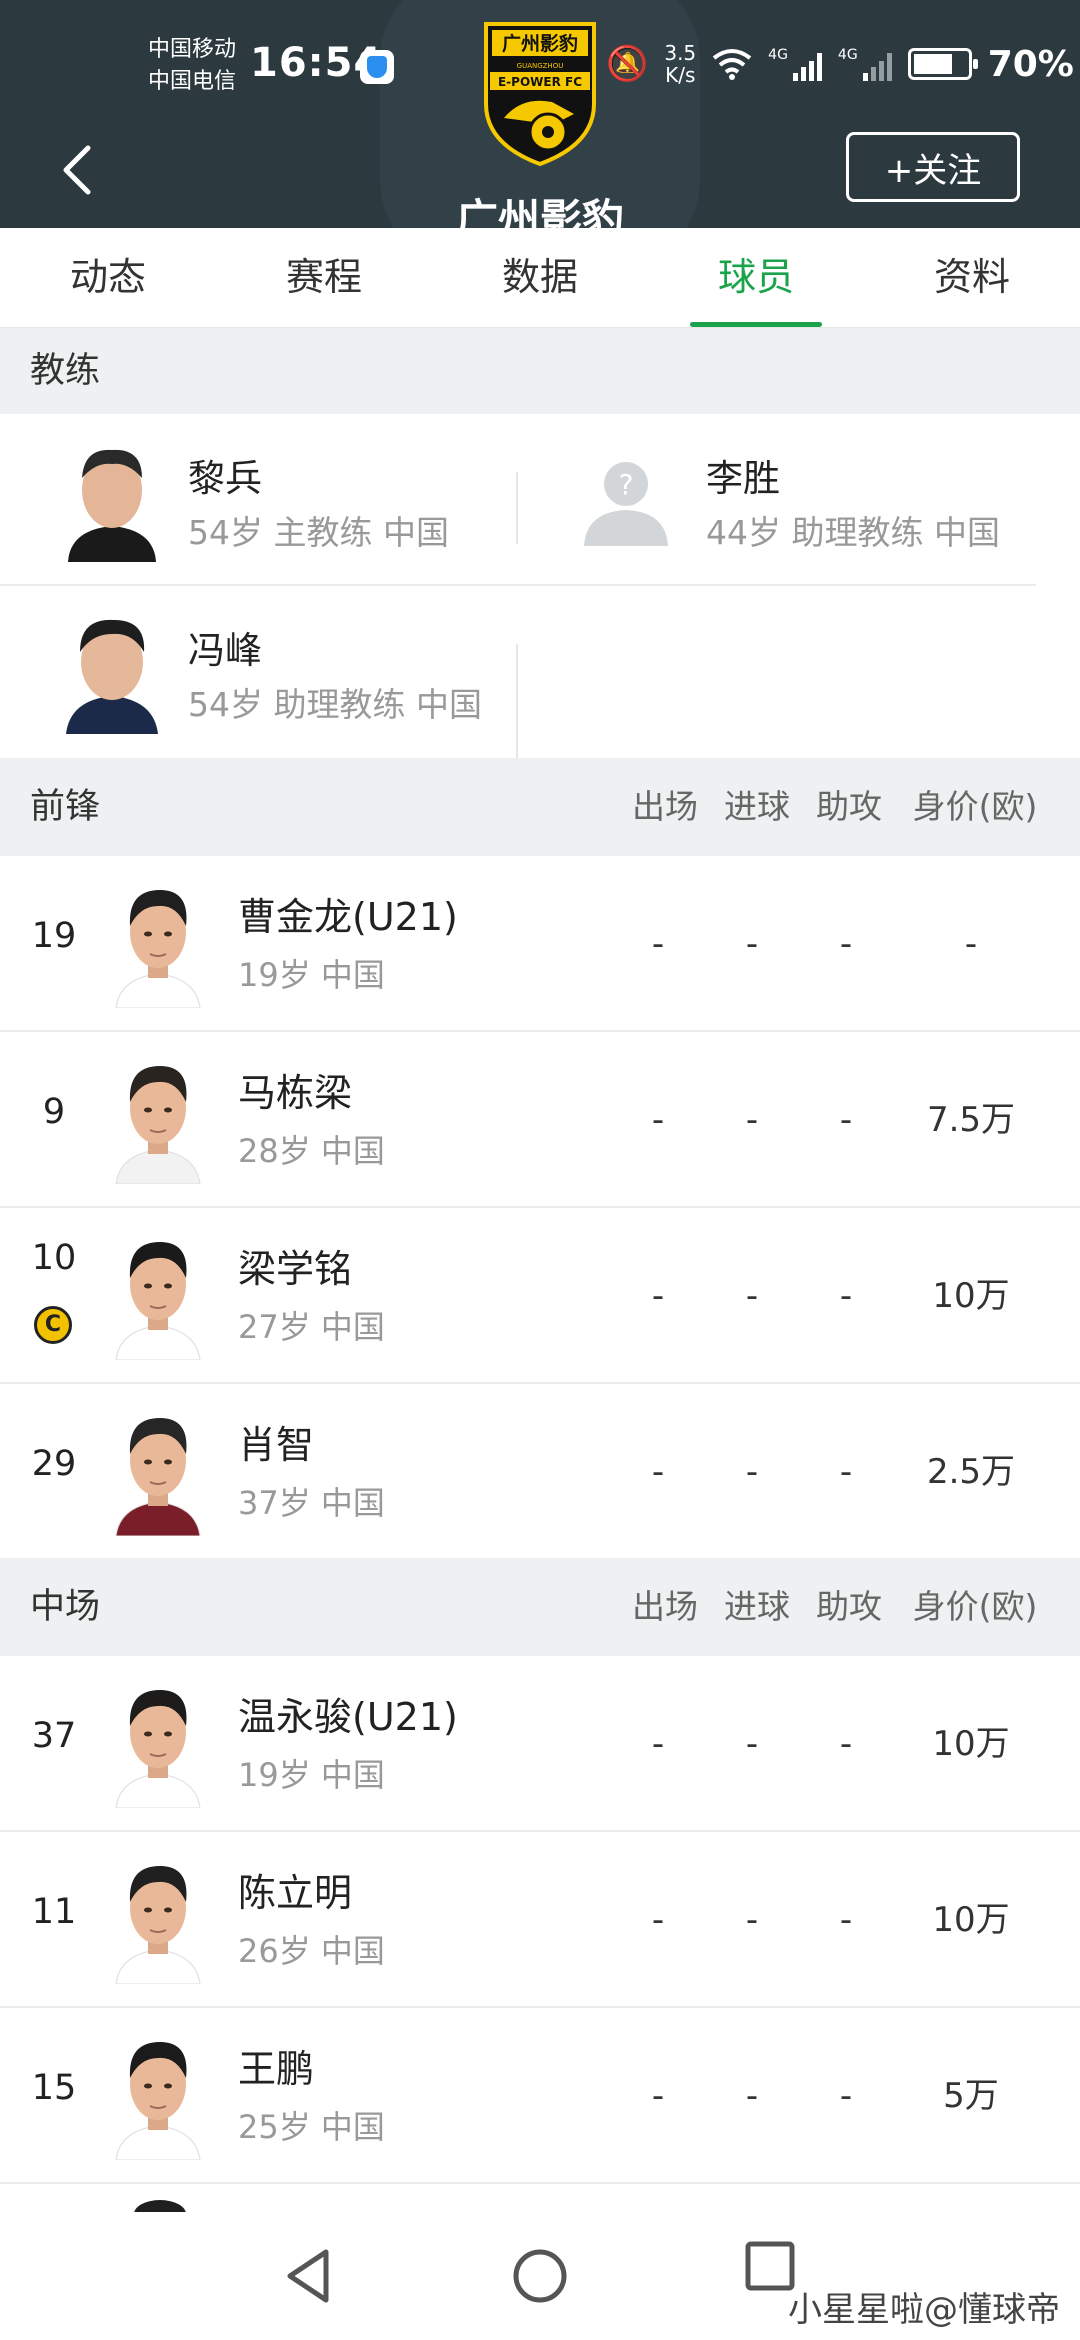  I want to click on coach-divider, so click(517, 701).